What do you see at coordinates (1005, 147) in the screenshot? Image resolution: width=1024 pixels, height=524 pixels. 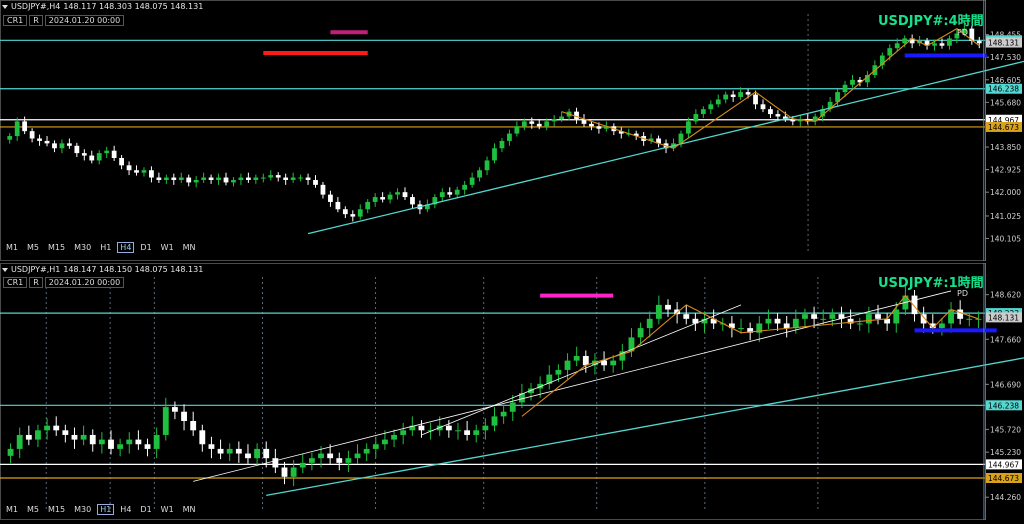 I see `y-tick-label: 143.850` at bounding box center [1005, 147].